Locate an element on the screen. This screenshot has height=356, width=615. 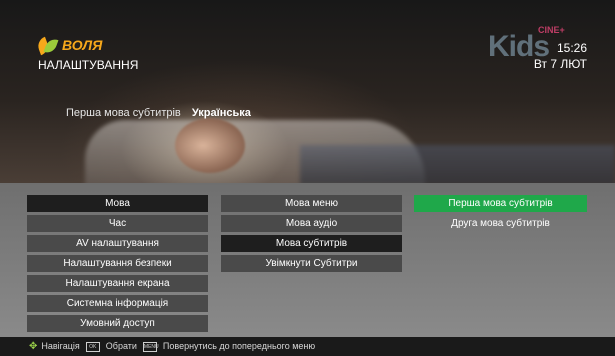
hint-navigate: Навігація is located at coordinates (60, 346).